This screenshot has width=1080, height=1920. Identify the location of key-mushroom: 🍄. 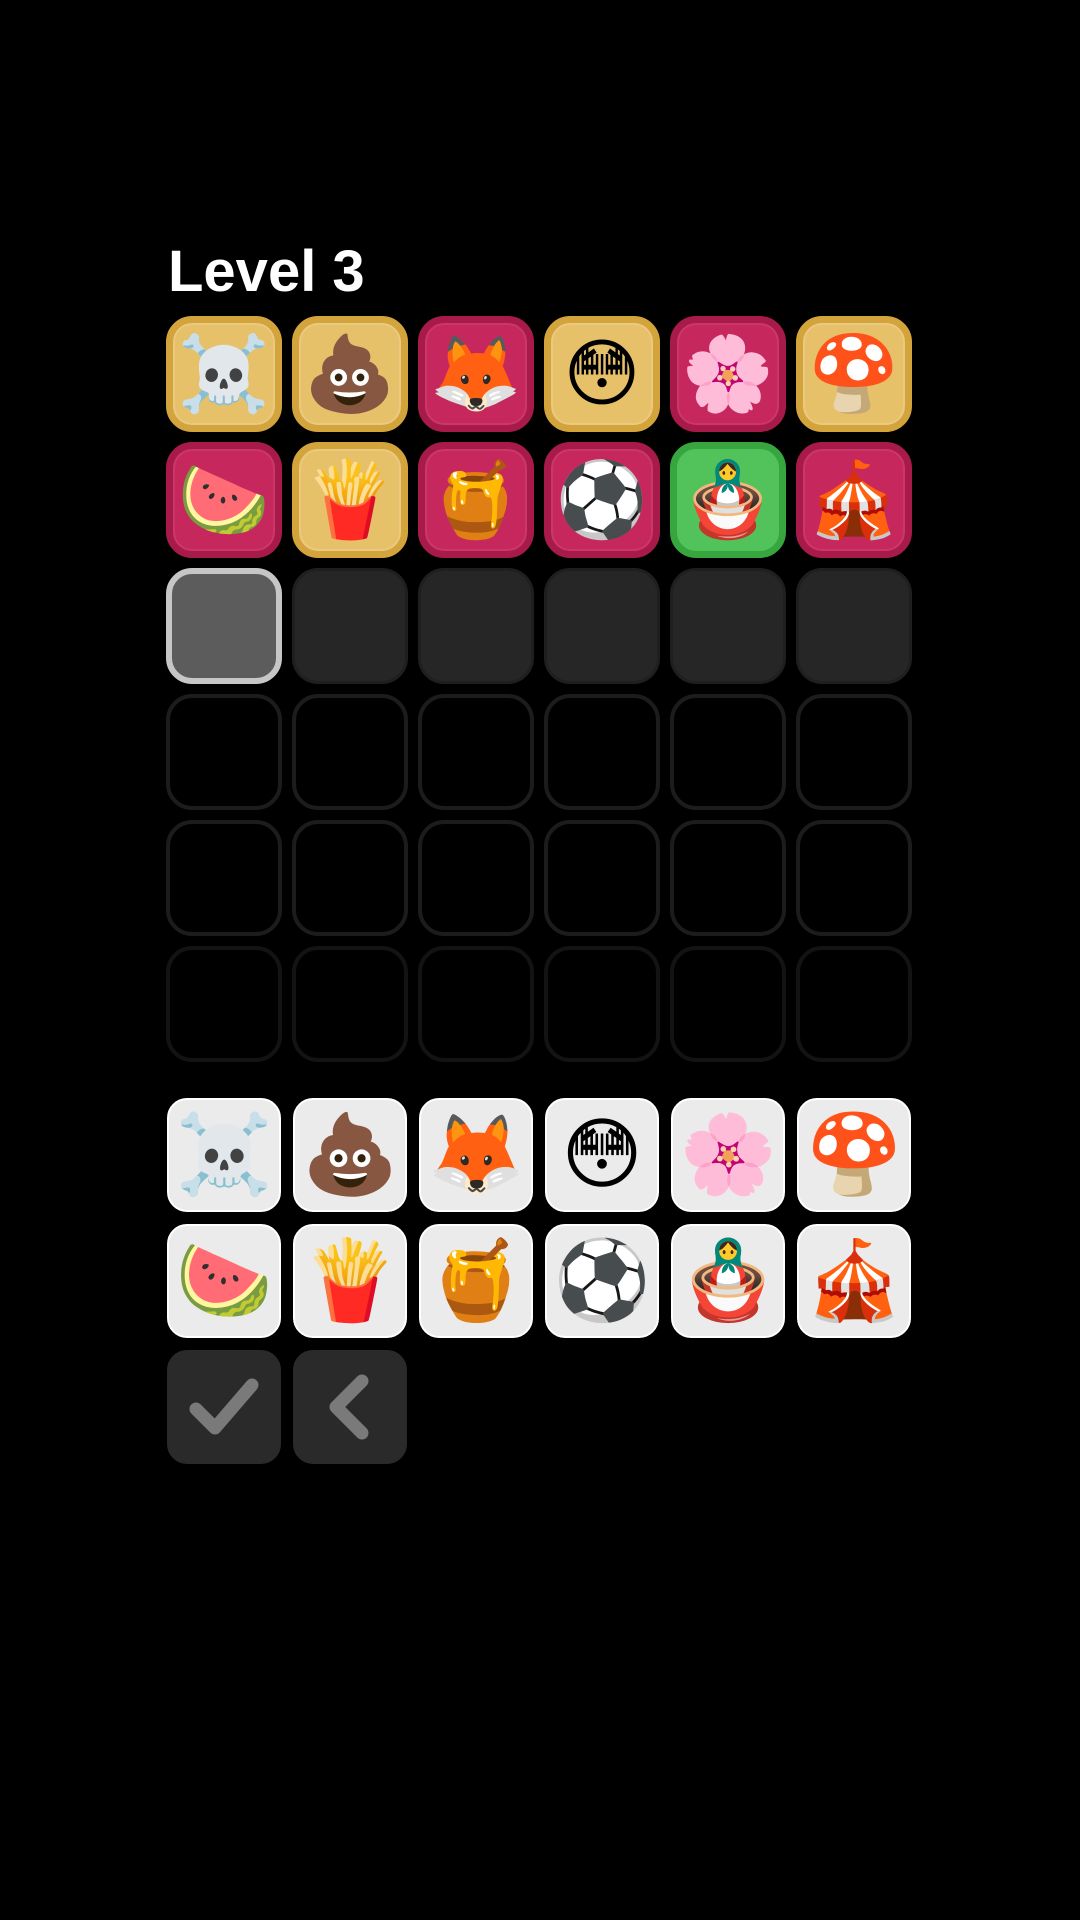
(854, 1155).